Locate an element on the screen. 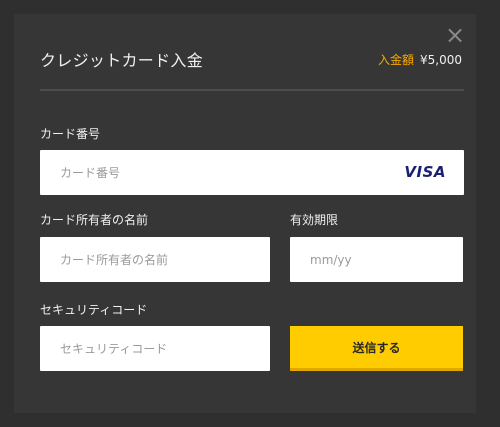 This screenshot has width=500, height=427. card-number-field-box: VISA is located at coordinates (252, 172).